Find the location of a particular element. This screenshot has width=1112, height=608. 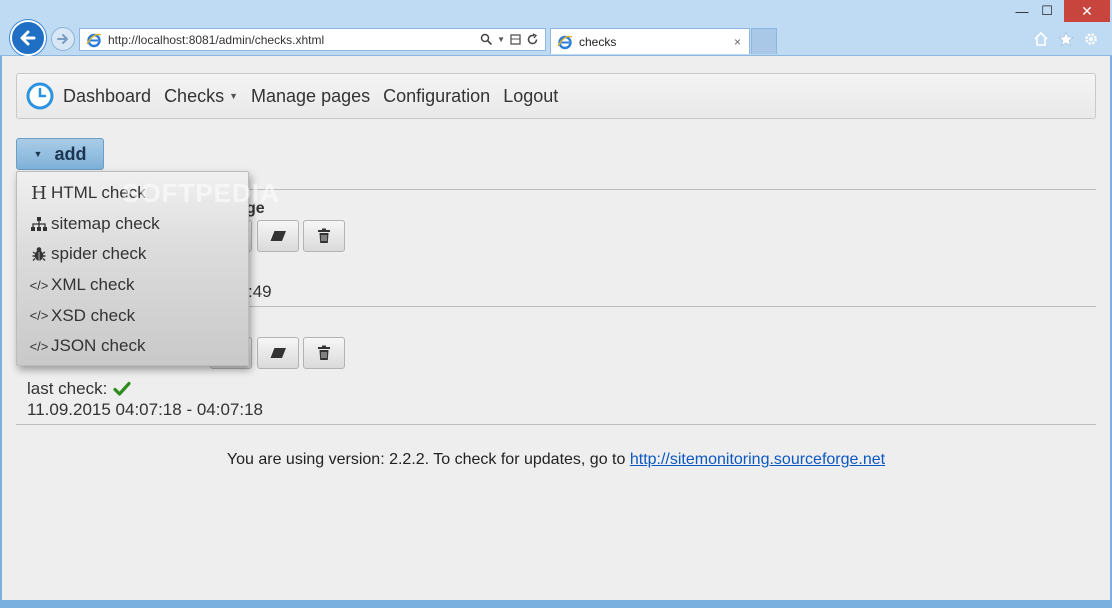

menu-item-json-check: </> JSON check is located at coordinates (132, 346).